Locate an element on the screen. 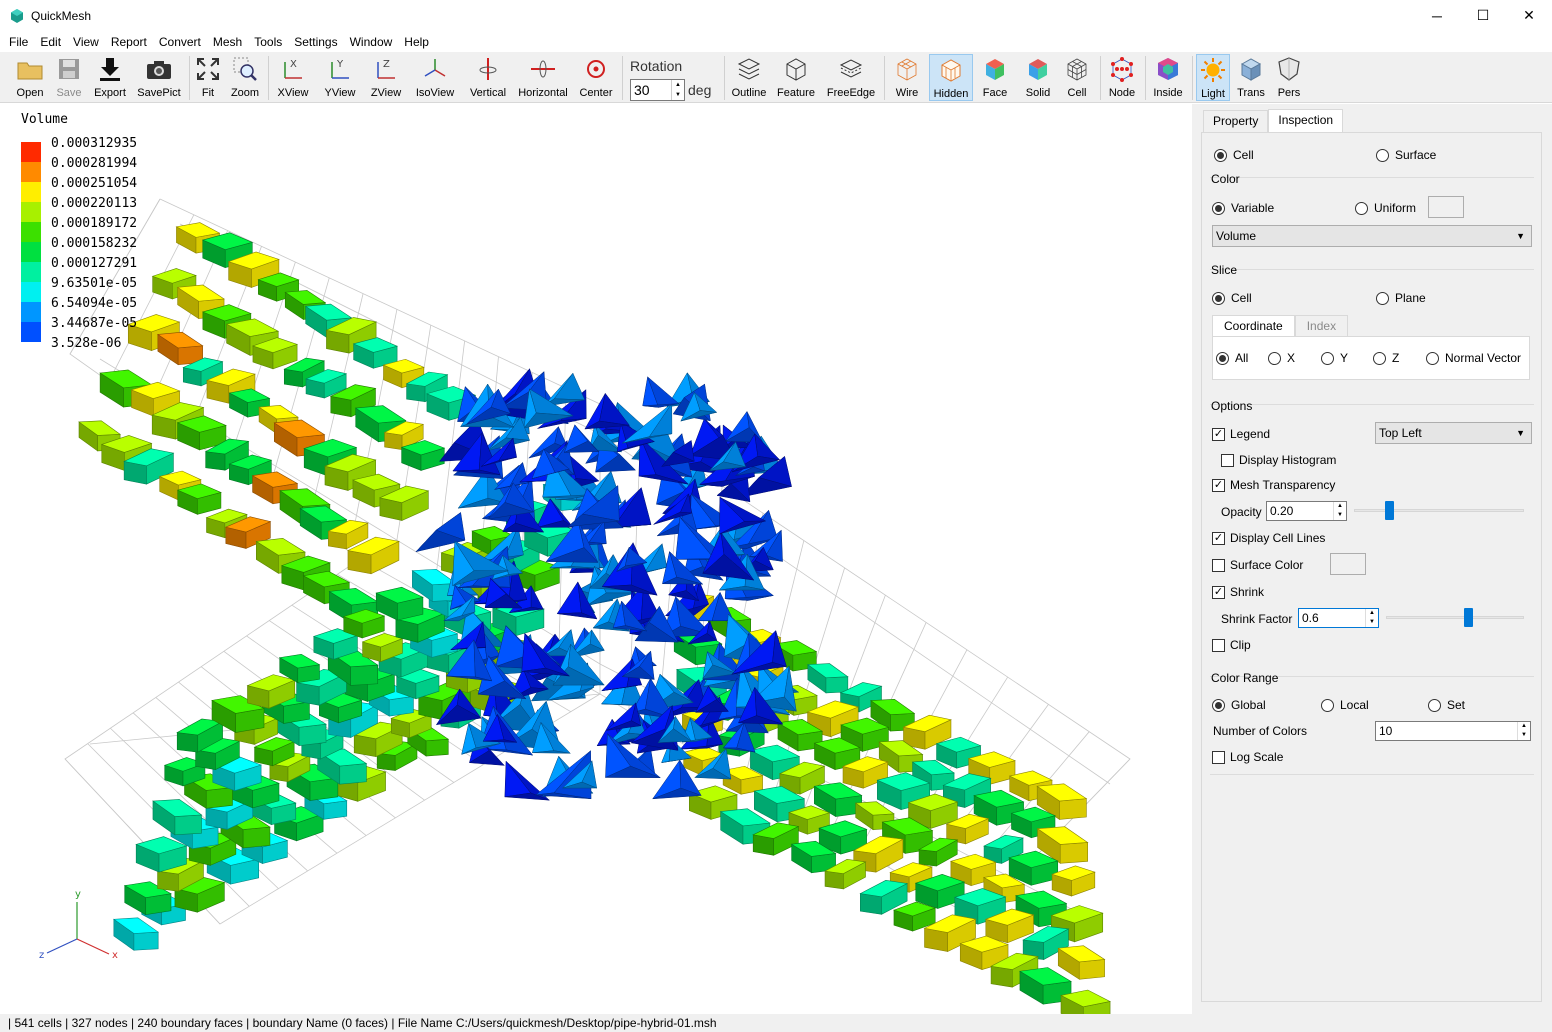 The image size is (1552, 1032). sun-icon is located at coordinates (1213, 70).